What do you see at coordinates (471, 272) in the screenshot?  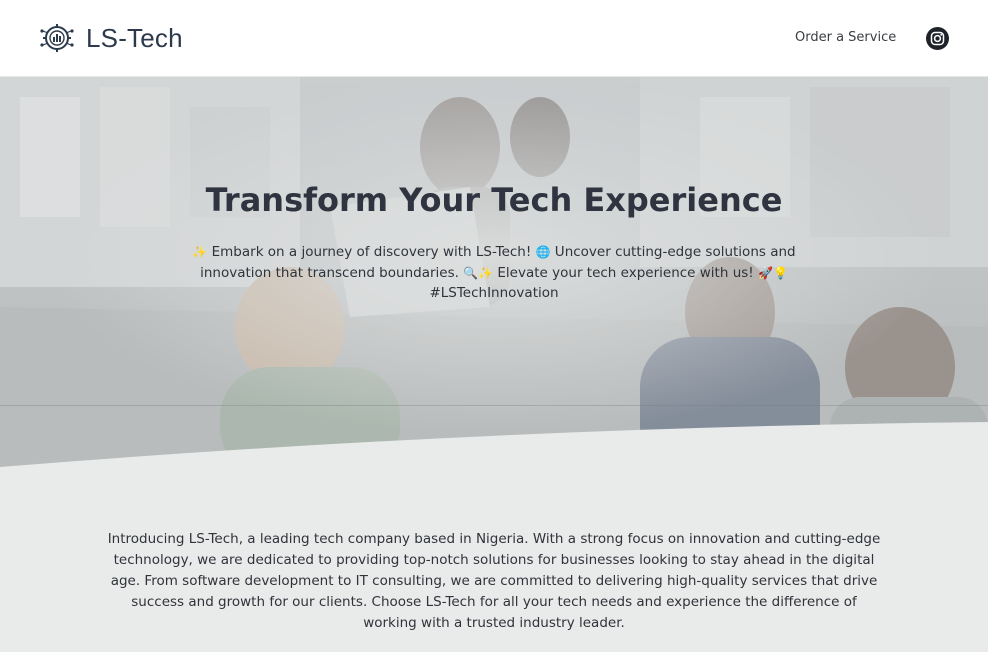 I see `magnifier-emoji-icon: 🔍` at bounding box center [471, 272].